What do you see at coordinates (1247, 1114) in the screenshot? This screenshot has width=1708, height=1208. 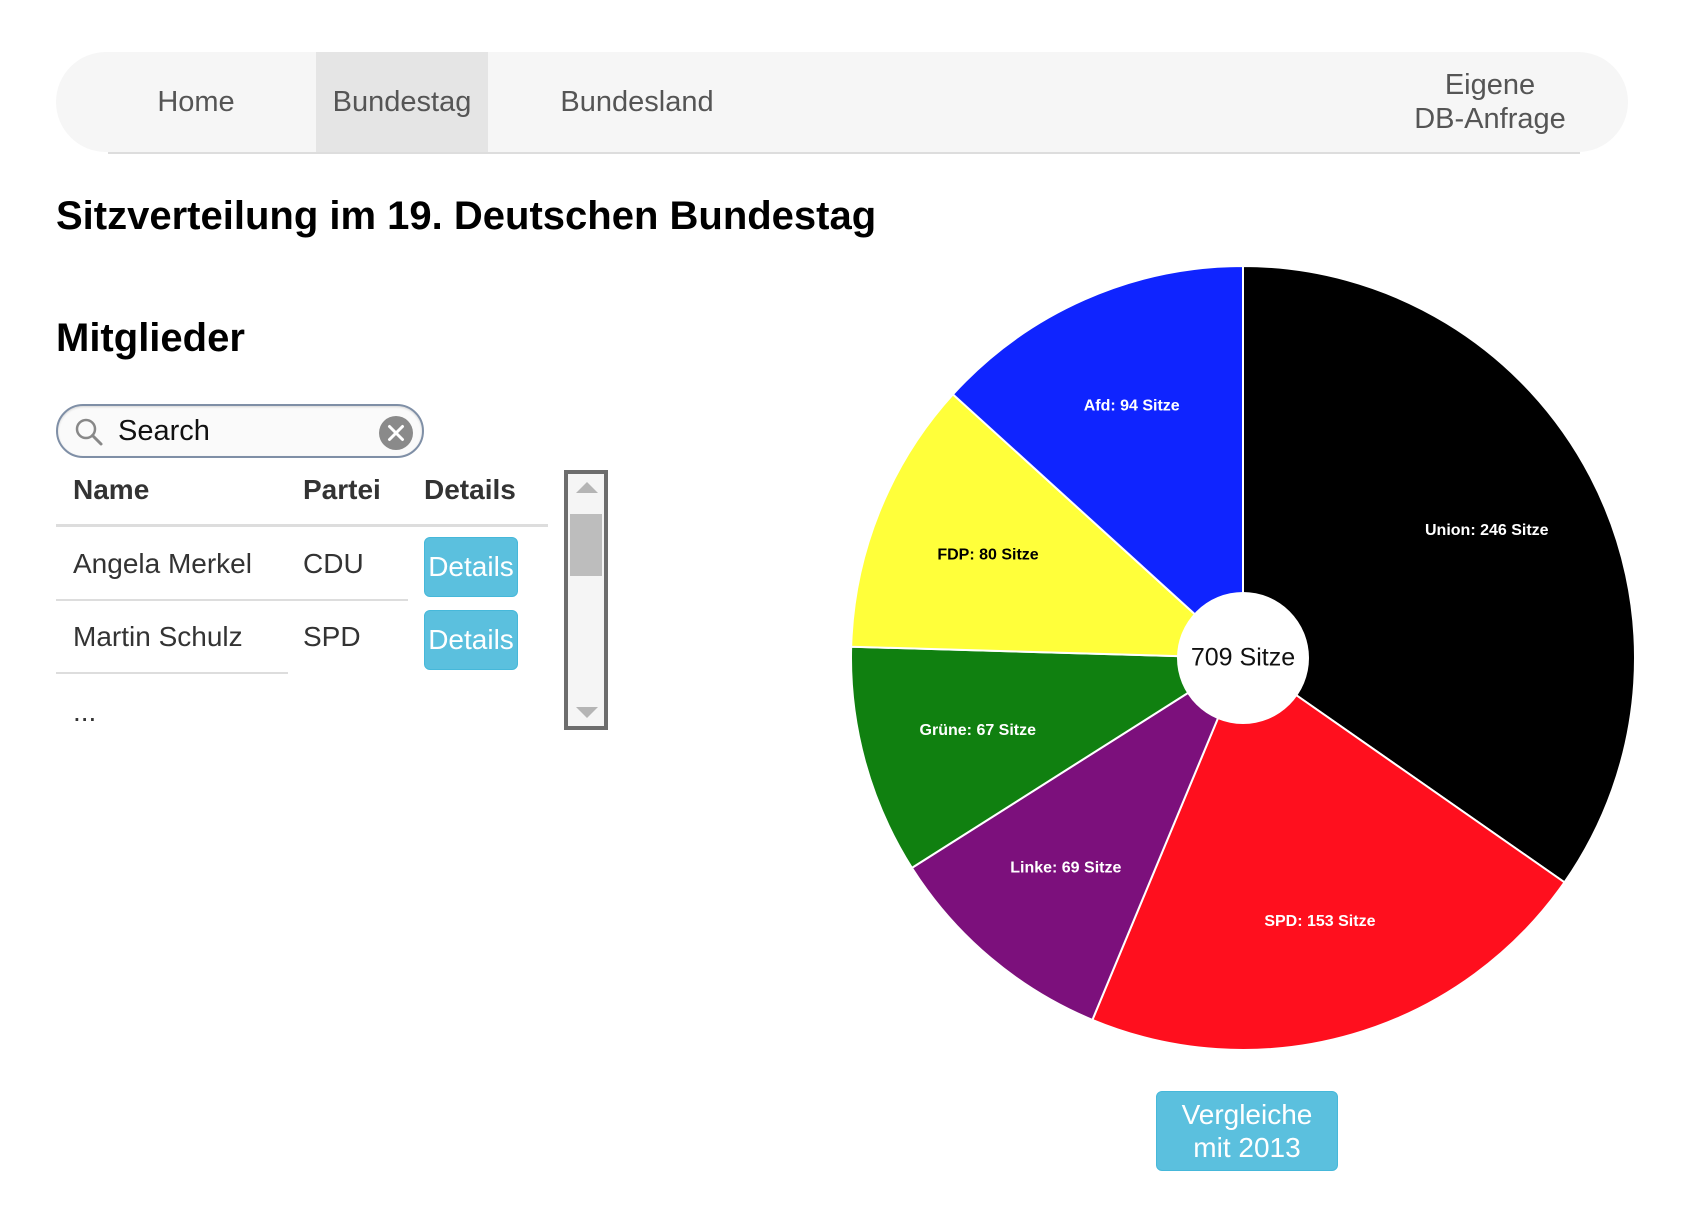 I see `compare-button-line1: Vergleiche` at bounding box center [1247, 1114].